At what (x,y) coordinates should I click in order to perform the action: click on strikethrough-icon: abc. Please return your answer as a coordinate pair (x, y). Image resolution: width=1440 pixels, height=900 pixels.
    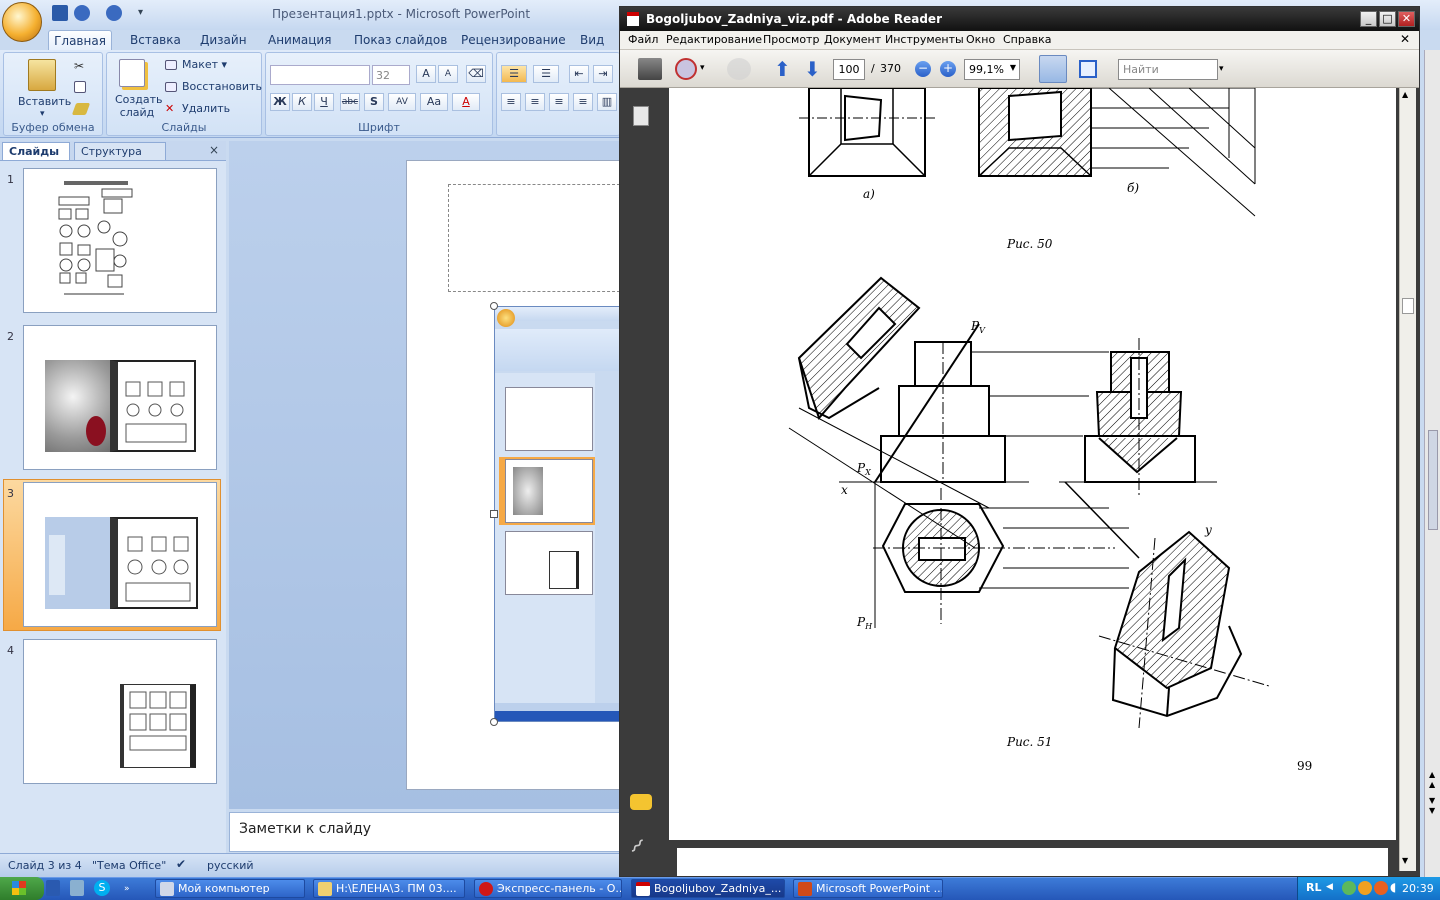
    Looking at the image, I should click on (350, 102).